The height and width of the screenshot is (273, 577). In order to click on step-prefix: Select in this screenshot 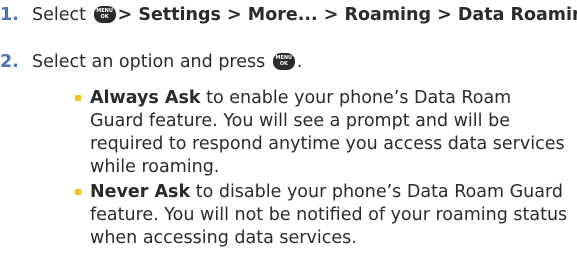, I will do `click(59, 15)`.